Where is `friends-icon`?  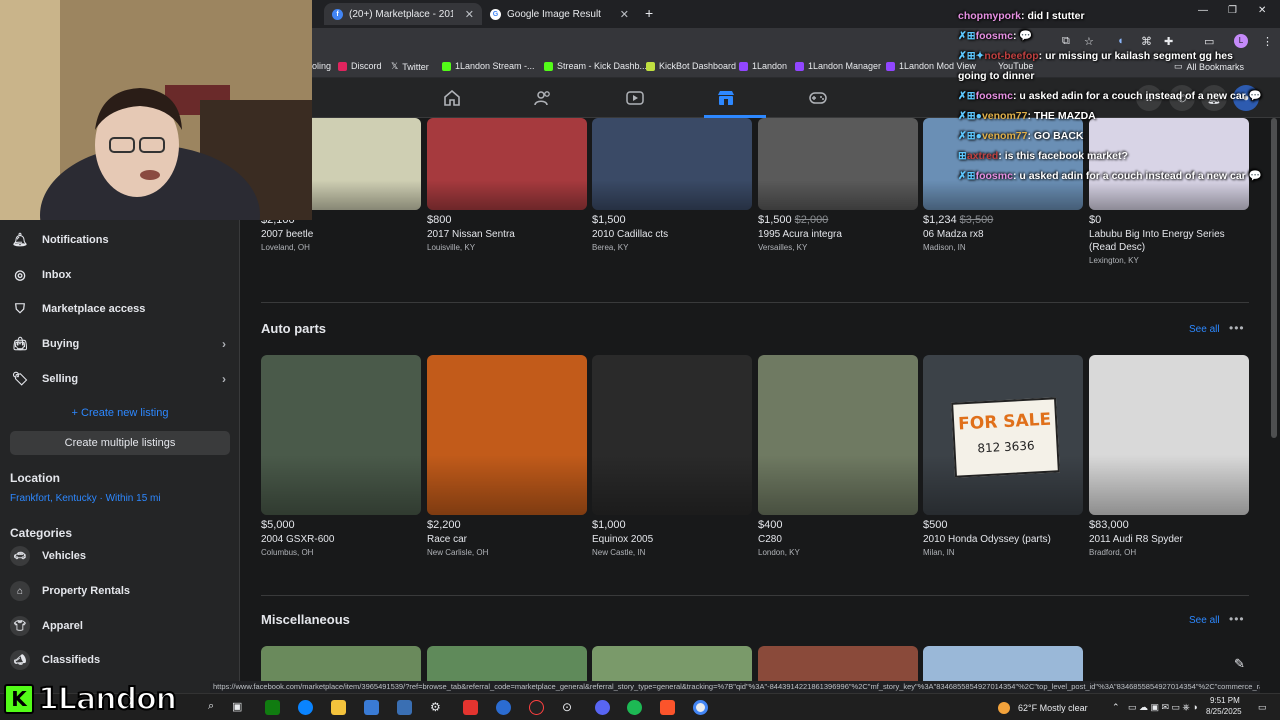
friends-icon is located at coordinates (543, 98).